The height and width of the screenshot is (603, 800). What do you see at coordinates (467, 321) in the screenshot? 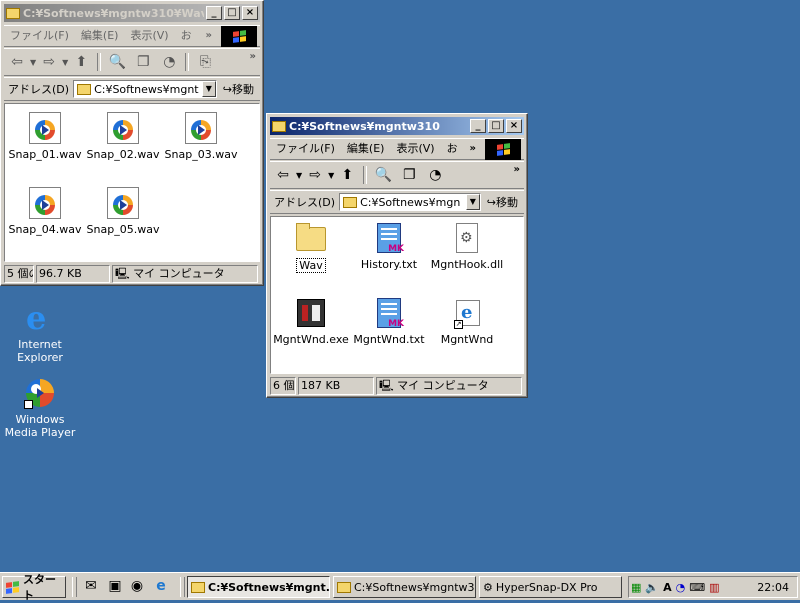
I see `file-item: ↗ MgntWnd` at bounding box center [467, 321].